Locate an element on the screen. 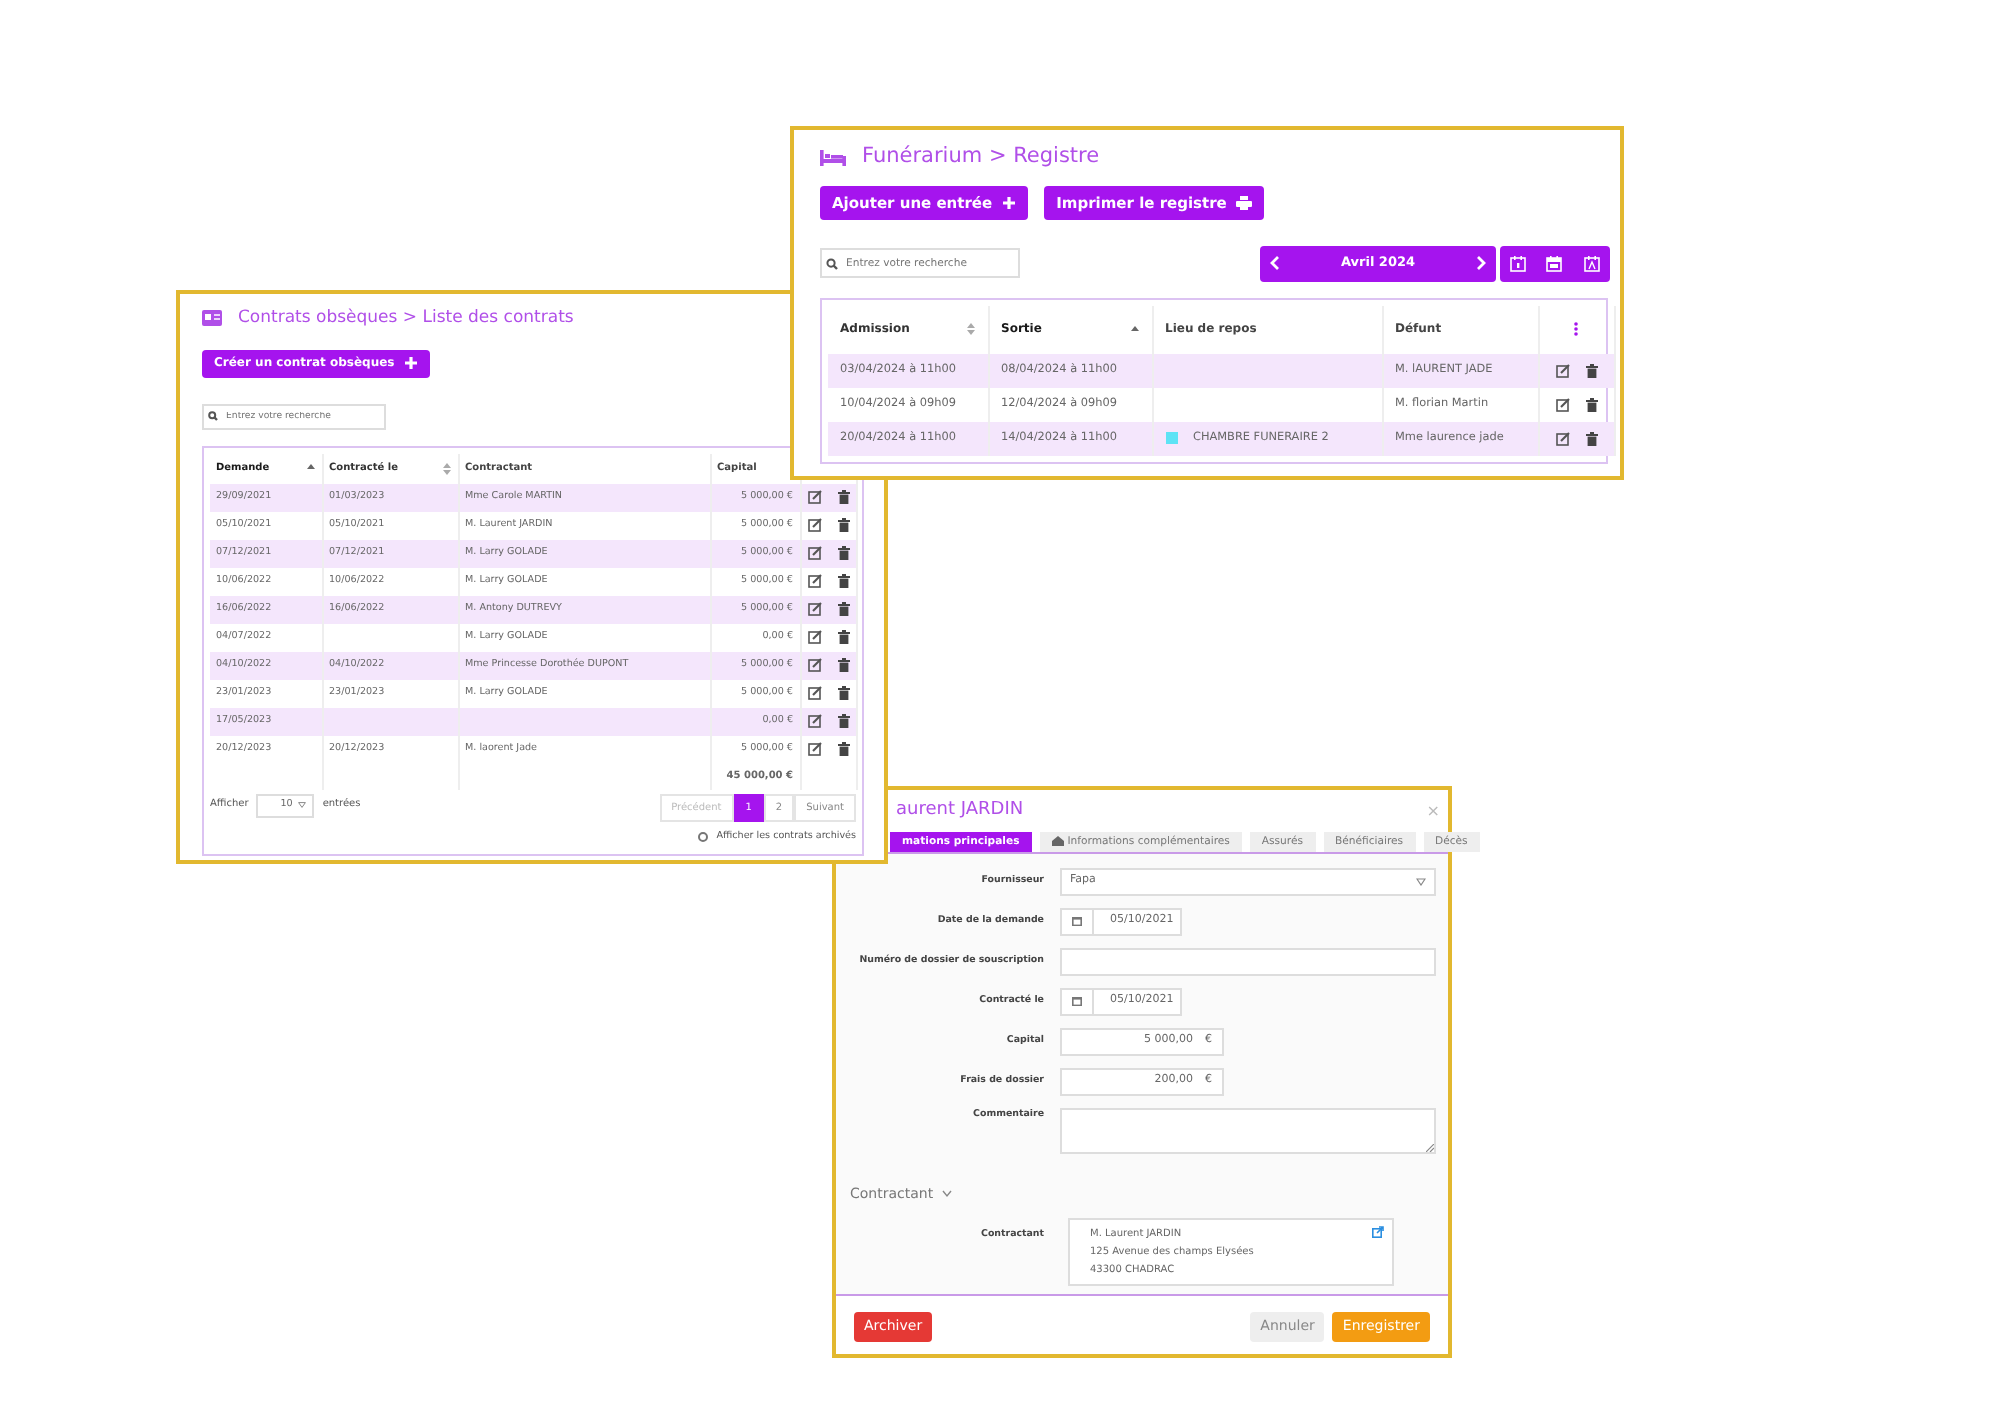  agenda-calendar-icon is located at coordinates (1591, 263).